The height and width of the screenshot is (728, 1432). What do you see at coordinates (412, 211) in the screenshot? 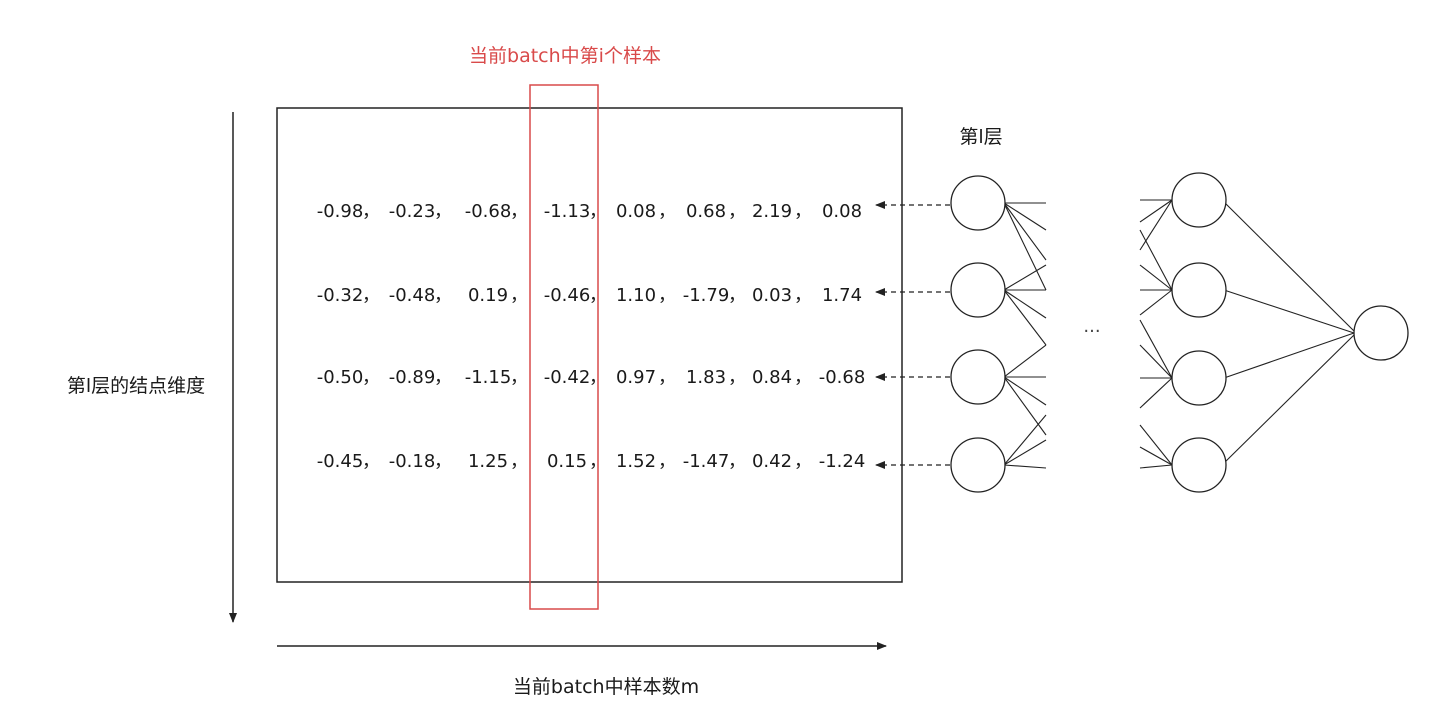
I see `matrix-cell: -0.23` at bounding box center [412, 211].